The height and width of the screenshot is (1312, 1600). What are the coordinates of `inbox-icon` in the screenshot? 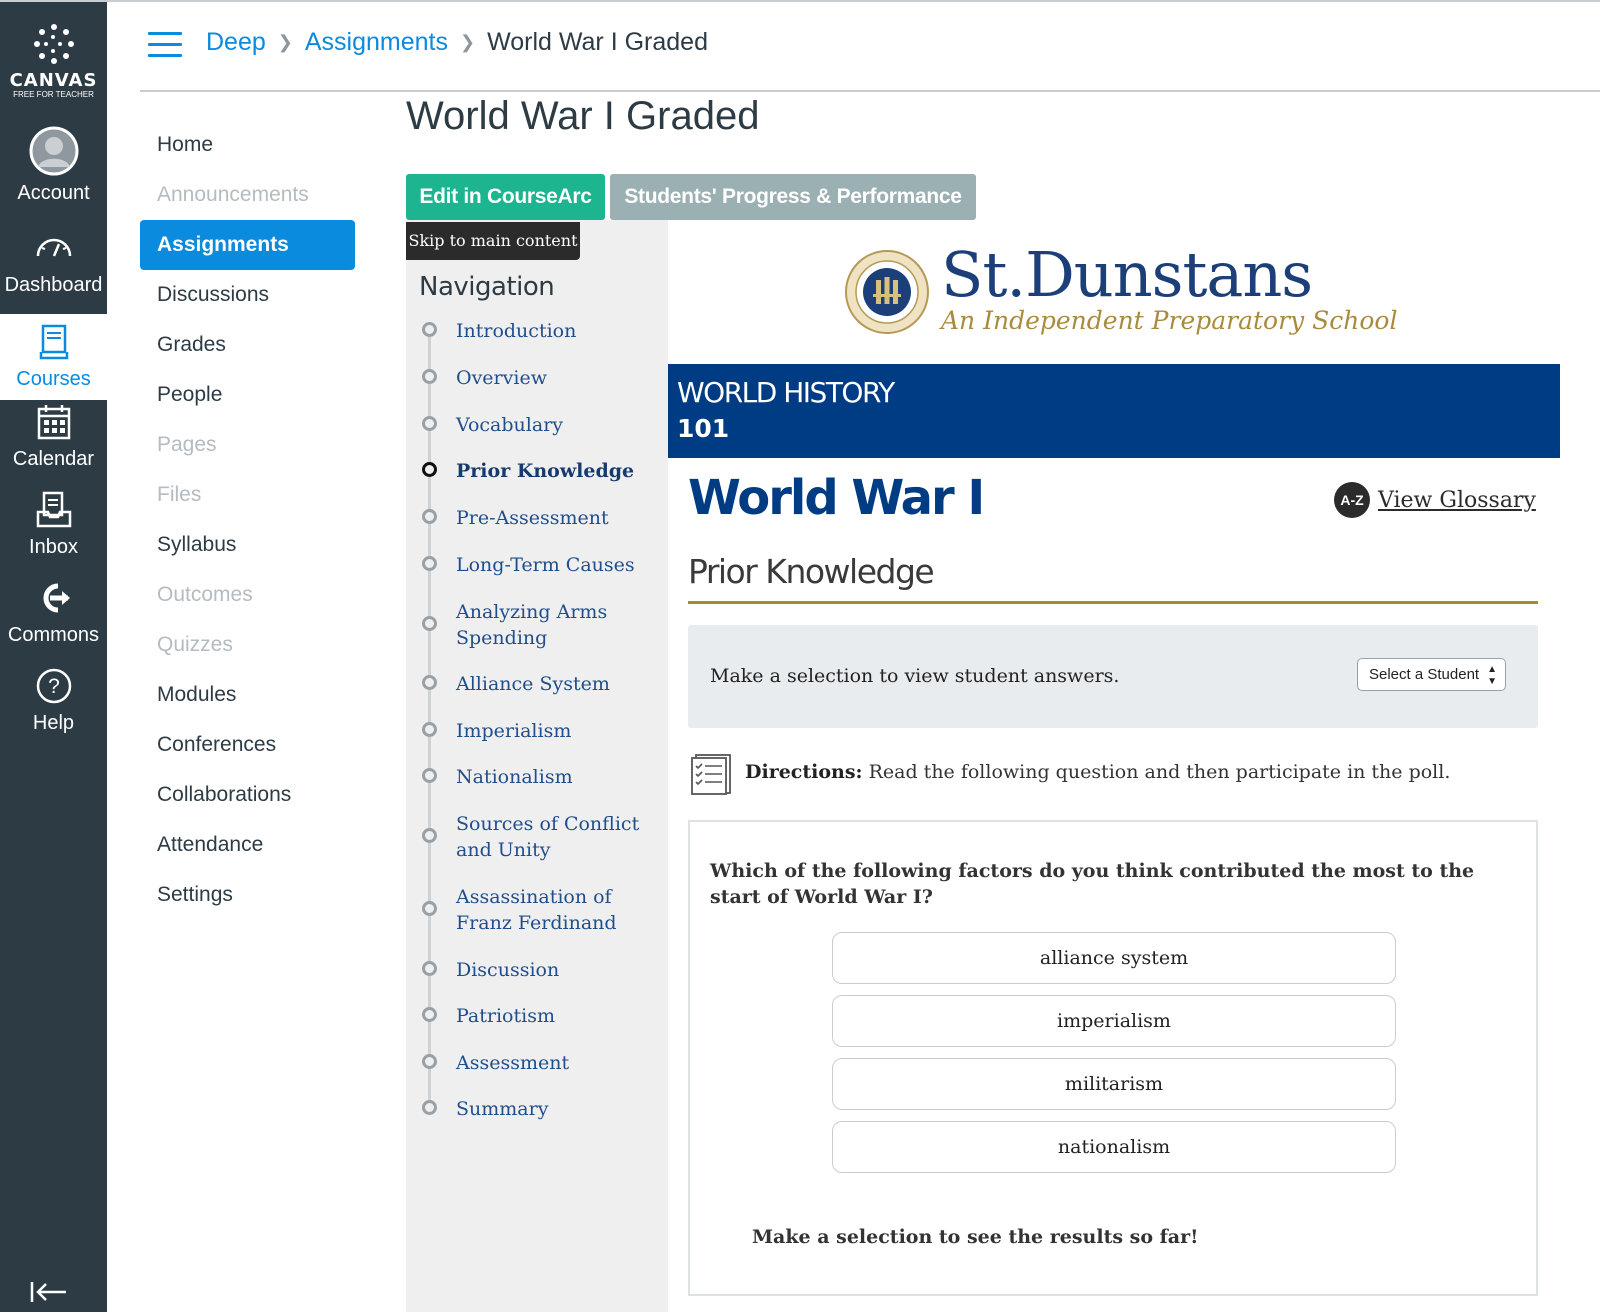 It's located at (53, 509).